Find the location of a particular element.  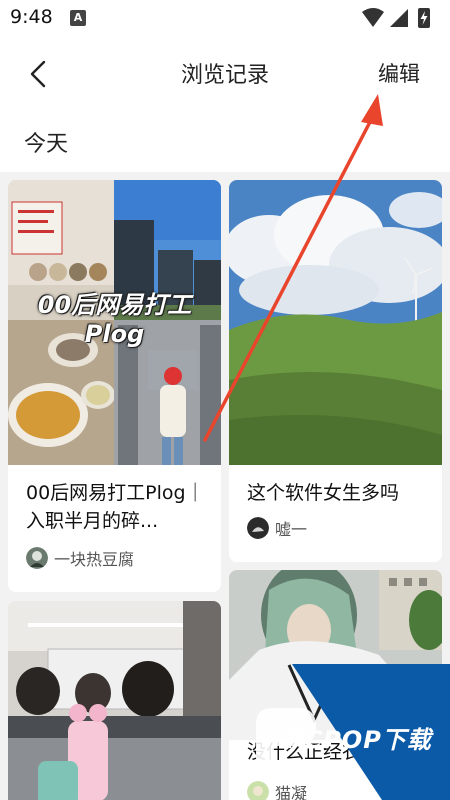

note-card is located at coordinates (114, 700).